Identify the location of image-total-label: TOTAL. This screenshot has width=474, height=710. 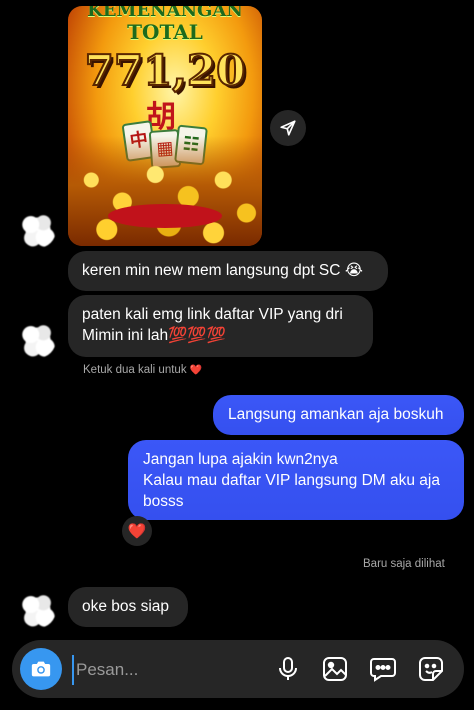
(165, 32).